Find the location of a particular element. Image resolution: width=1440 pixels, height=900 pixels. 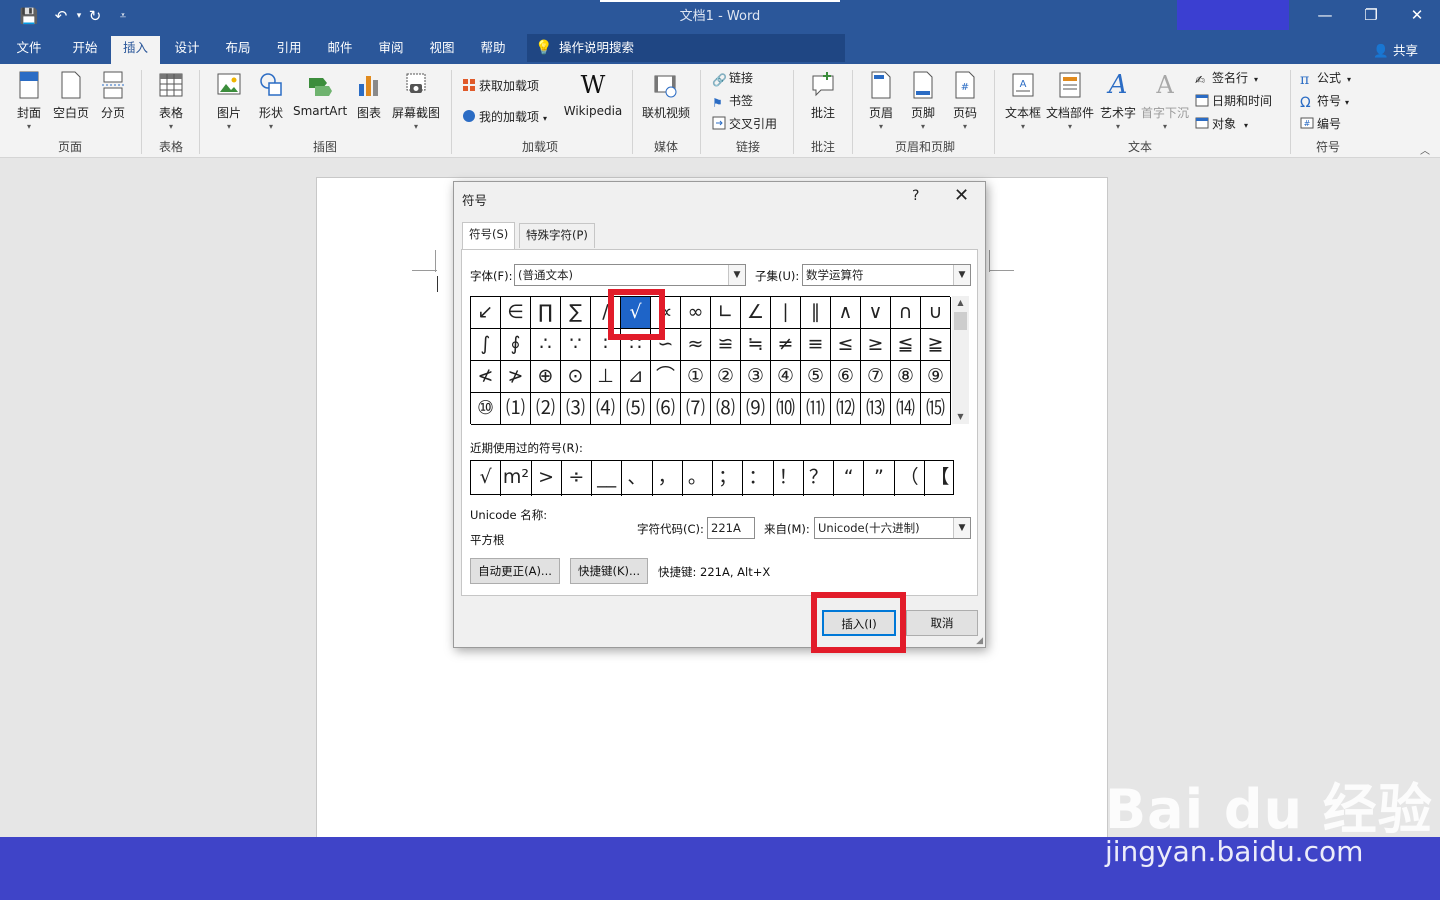

screenshot-button: 屏幕截图 ▾ is located at coordinates (416, 100).